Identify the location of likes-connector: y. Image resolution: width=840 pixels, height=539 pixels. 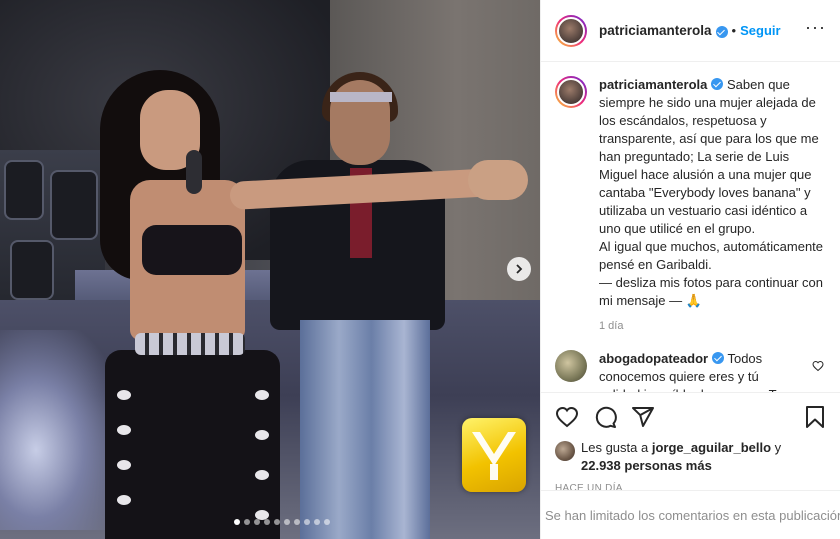
(778, 447).